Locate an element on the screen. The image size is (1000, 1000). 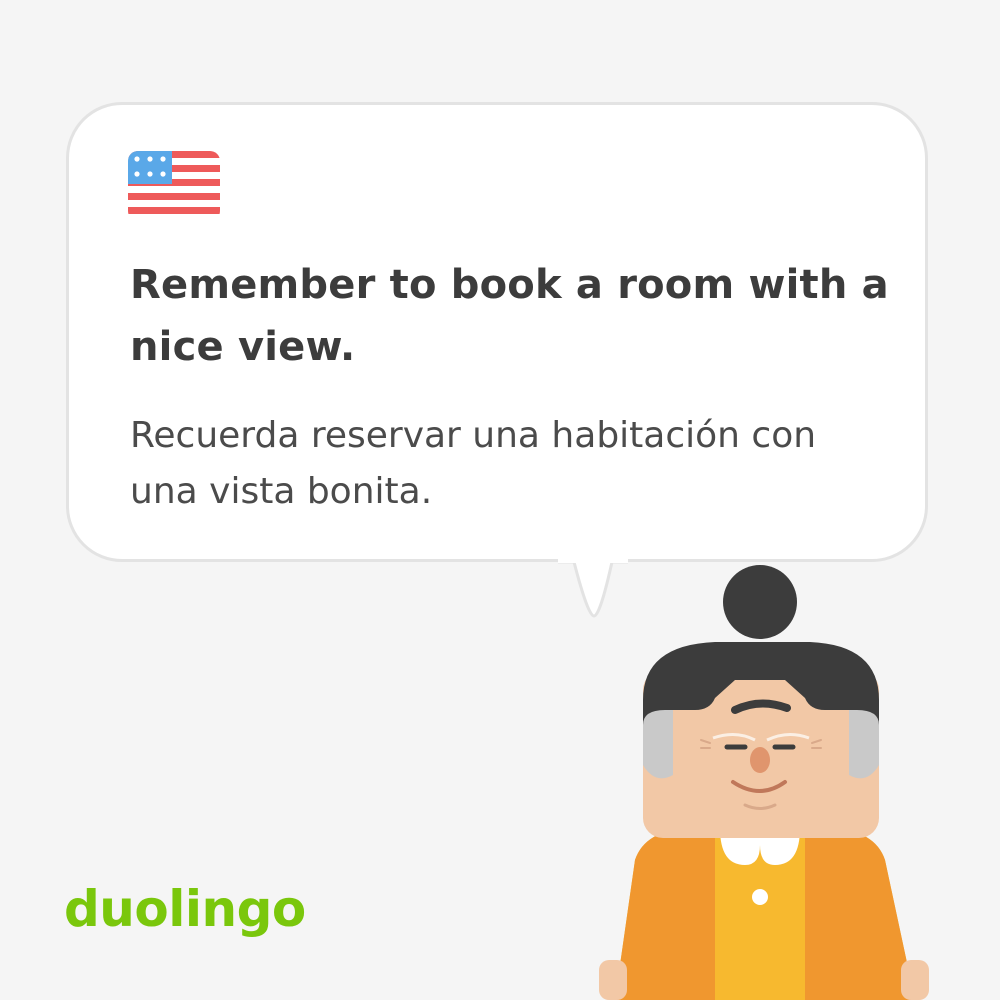
us-flag-icon is located at coordinates (174, 186).